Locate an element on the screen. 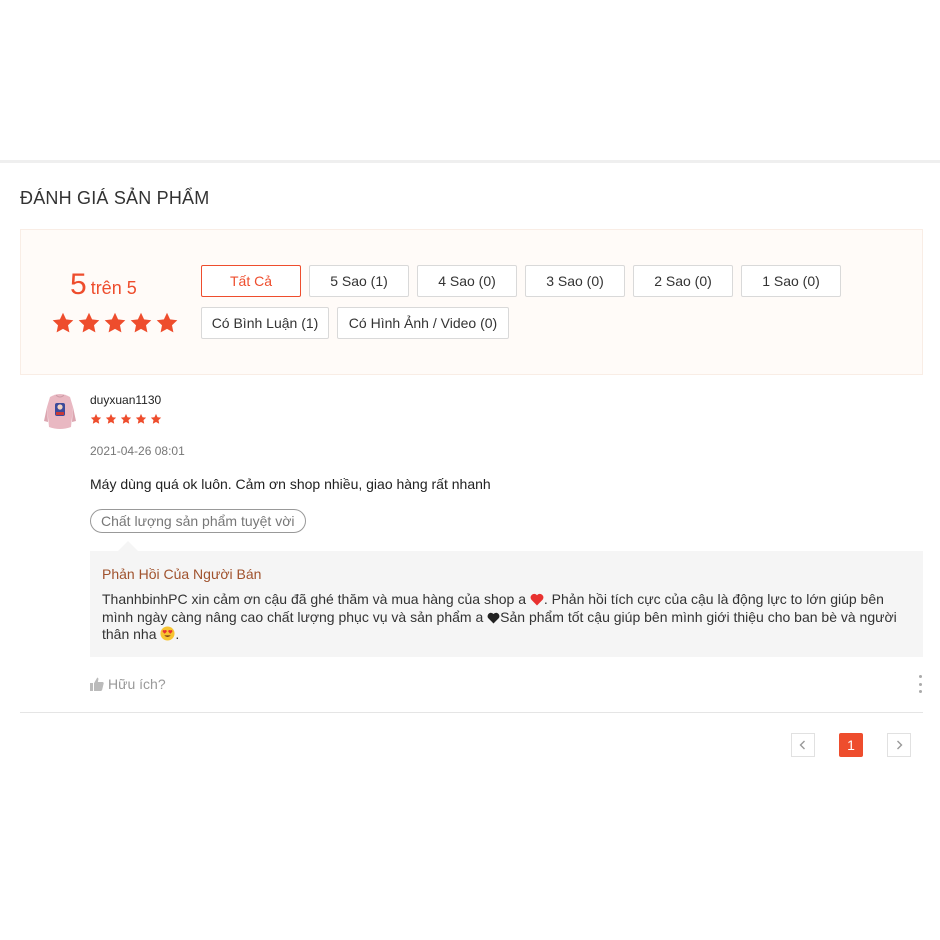 The image size is (940, 940). black-heart-emoji is located at coordinates (493, 618).